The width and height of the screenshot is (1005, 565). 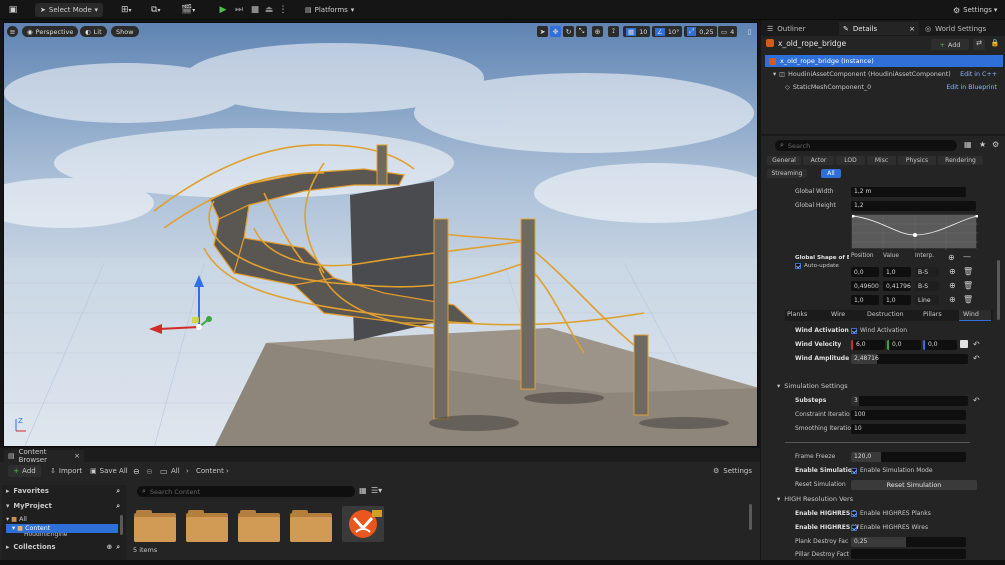 What do you see at coordinates (817, 266) in the screenshot?
I see `auto-update-checkbox: Auto-update` at bounding box center [817, 266].